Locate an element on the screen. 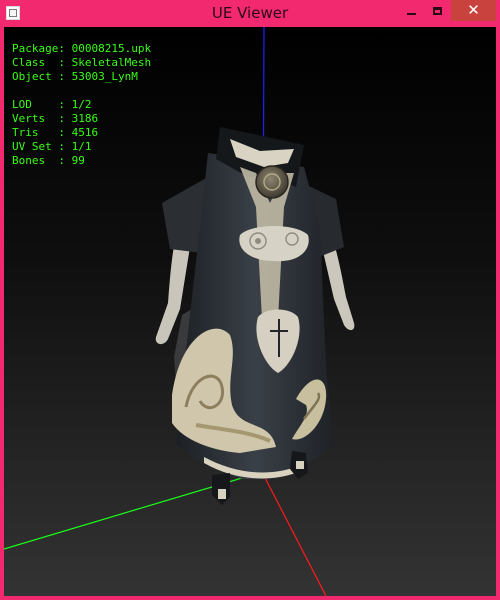 The image size is (500, 600). info-key: Bones is located at coordinates (35, 160).